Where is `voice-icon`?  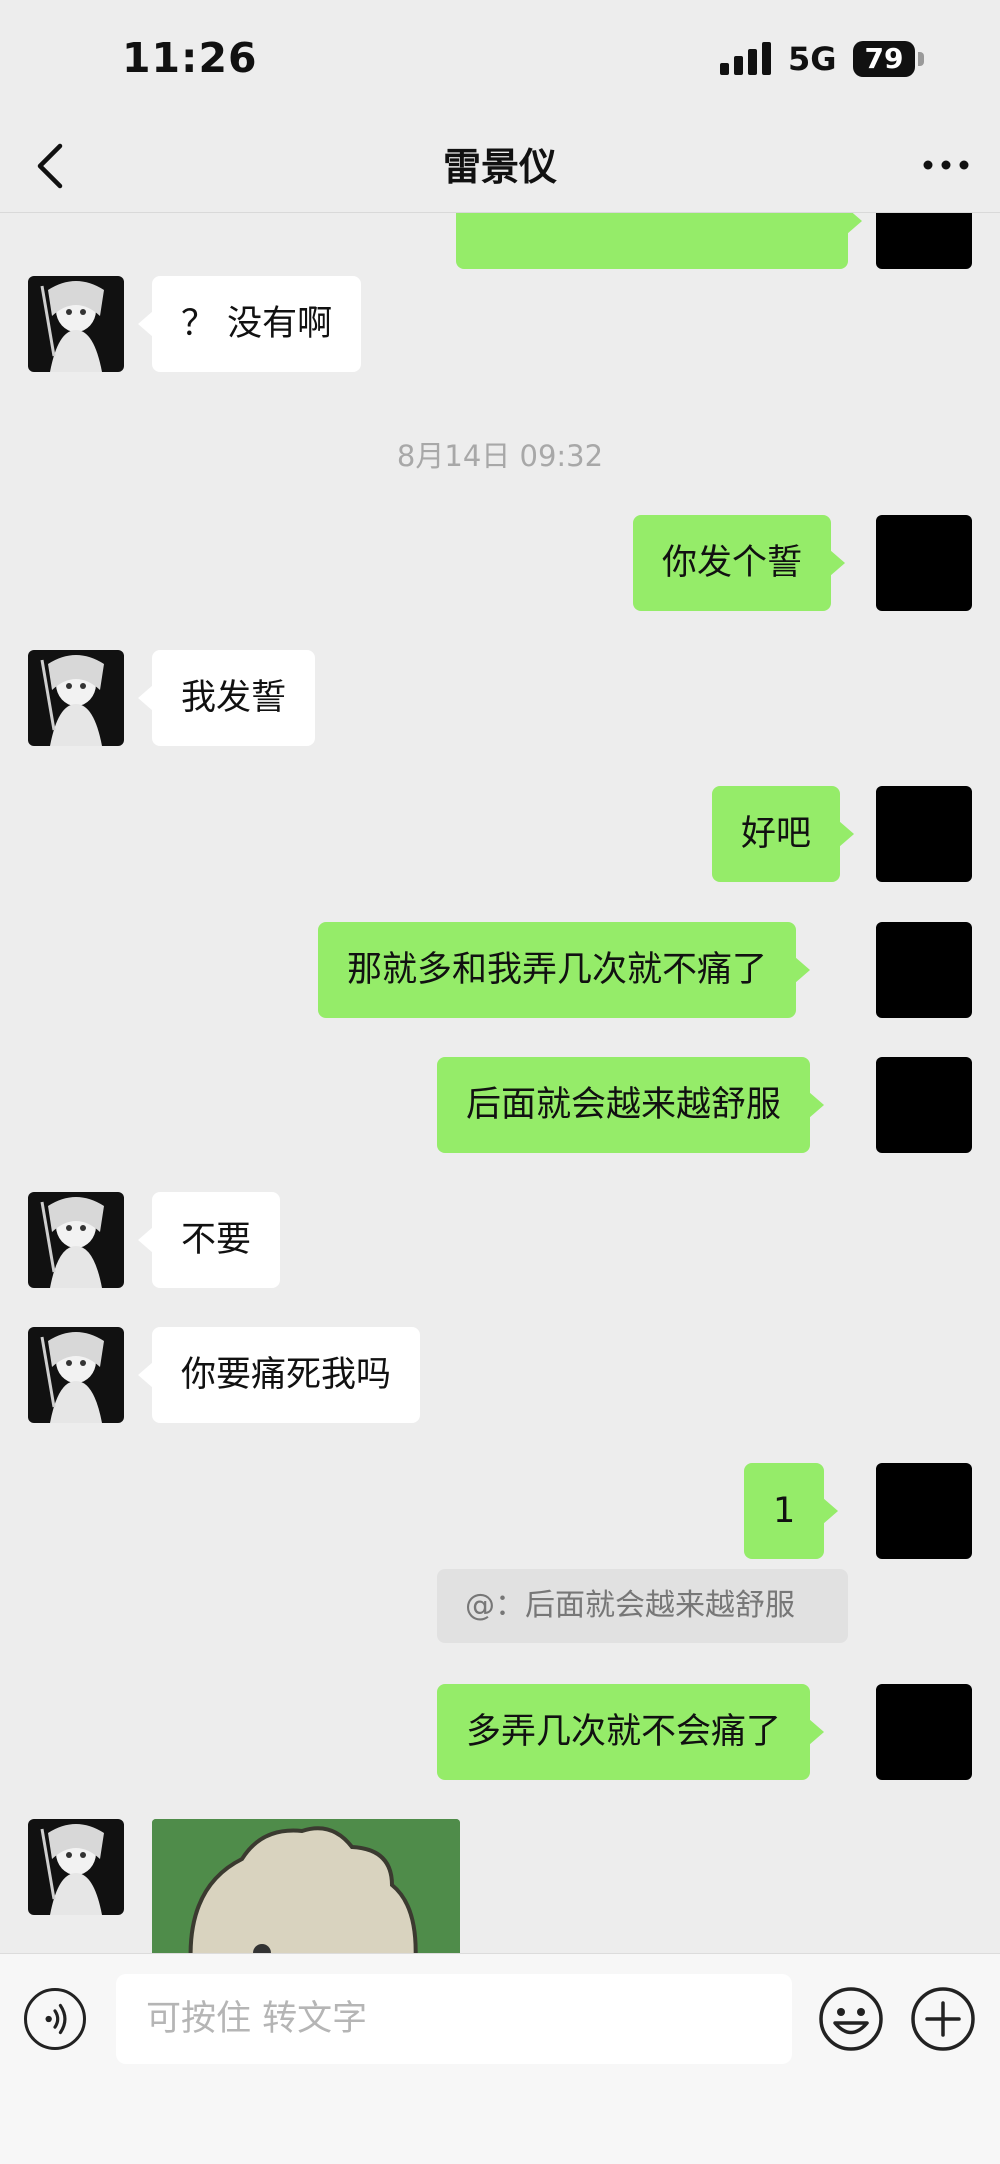
voice-icon is located at coordinates (55, 2019).